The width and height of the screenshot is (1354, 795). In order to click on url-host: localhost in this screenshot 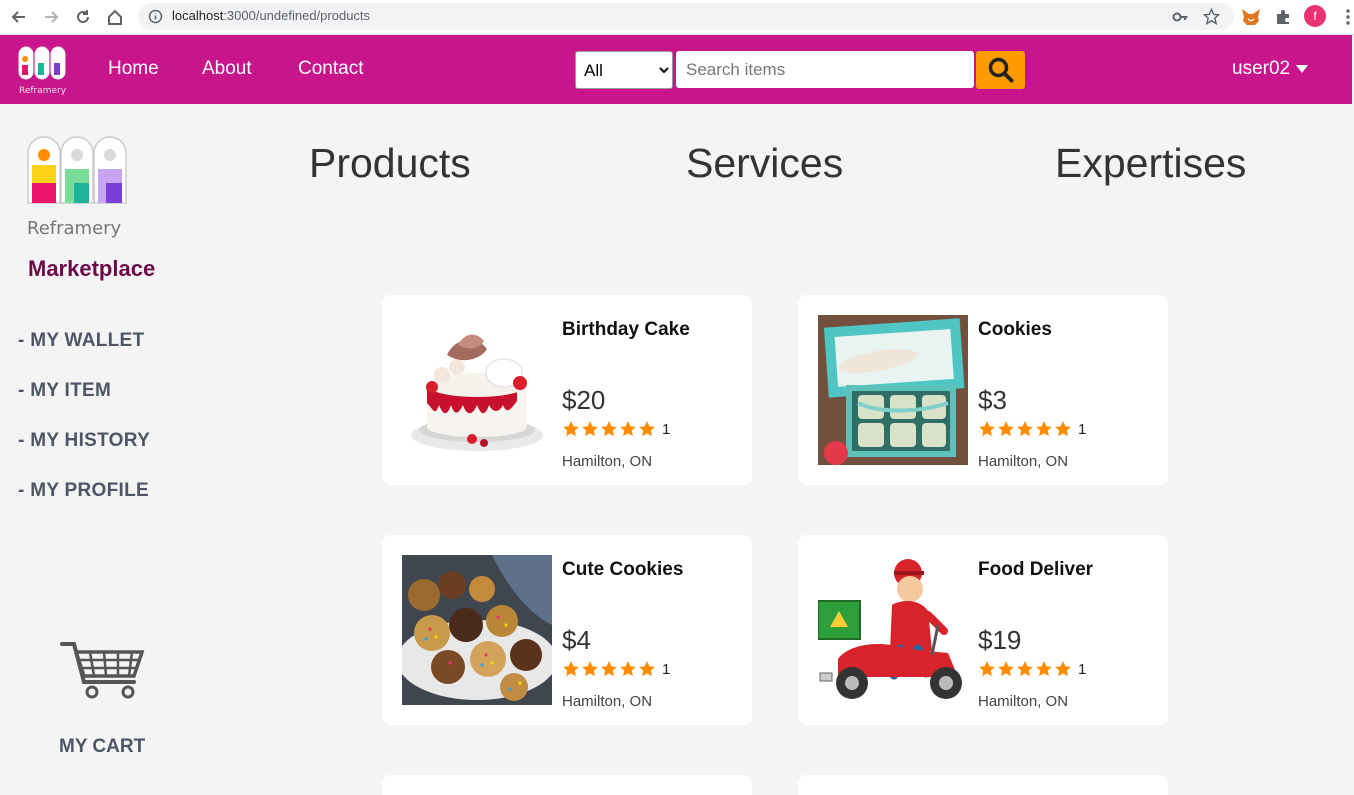, I will do `click(198, 15)`.